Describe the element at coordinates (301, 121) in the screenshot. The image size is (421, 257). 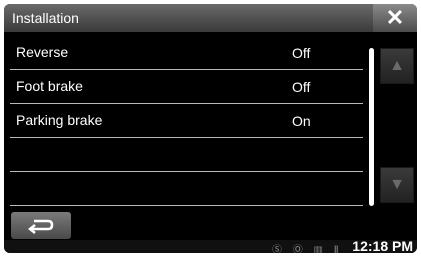
I see `setting-value: On` at that location.